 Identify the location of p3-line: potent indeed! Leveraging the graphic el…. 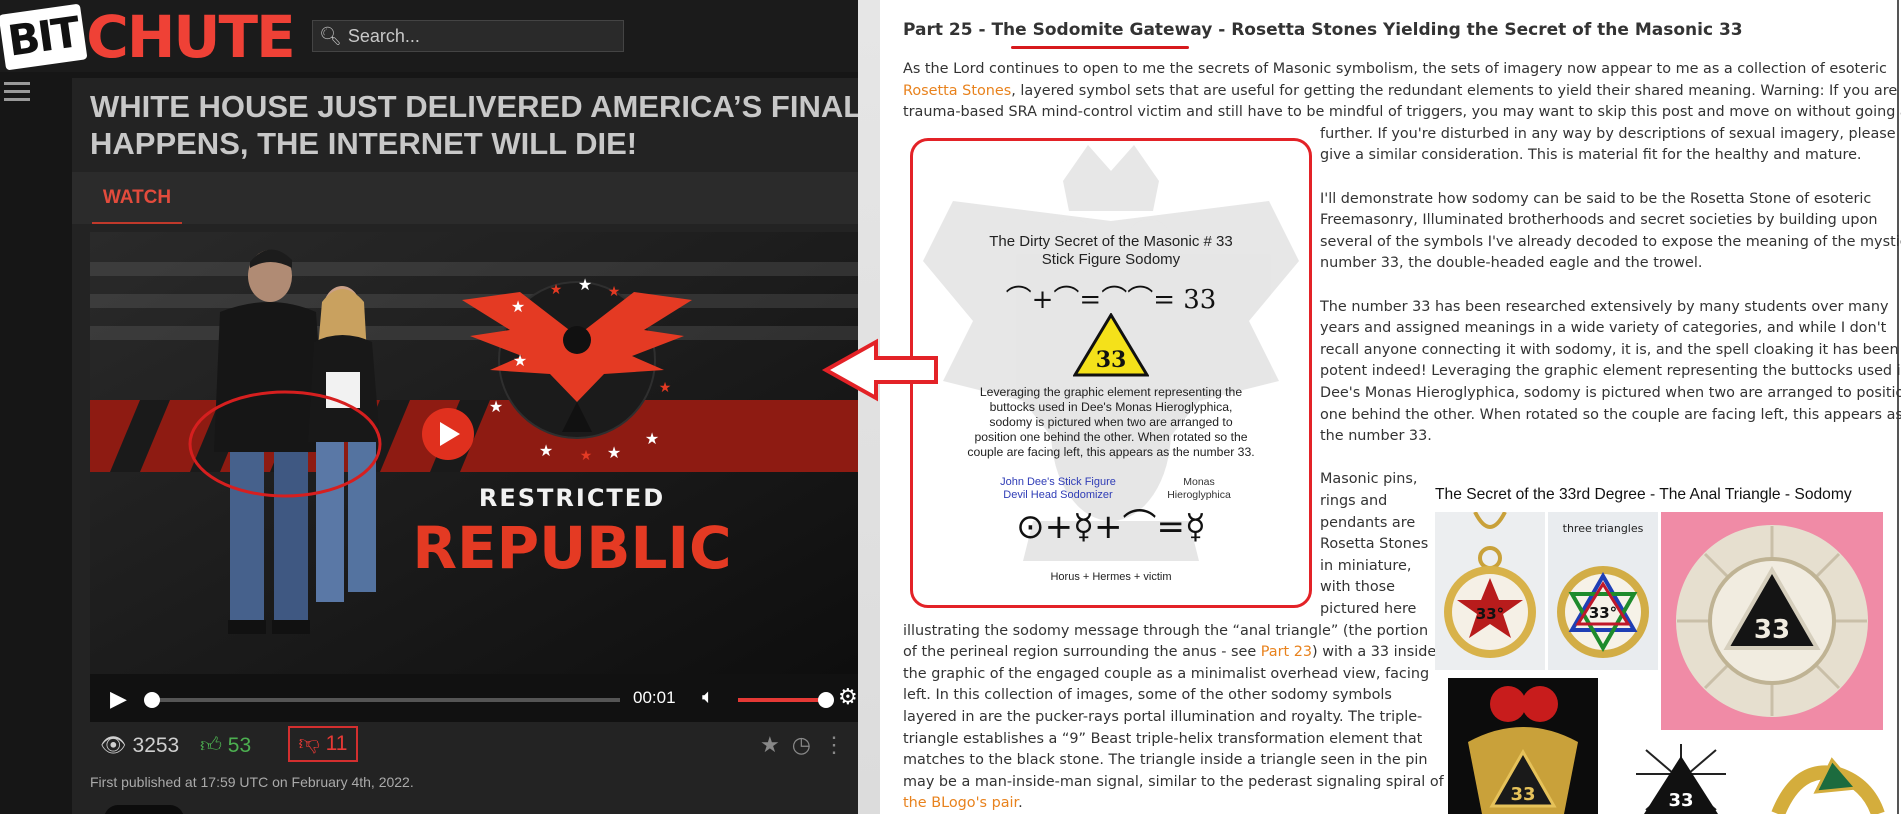
(1610, 371).